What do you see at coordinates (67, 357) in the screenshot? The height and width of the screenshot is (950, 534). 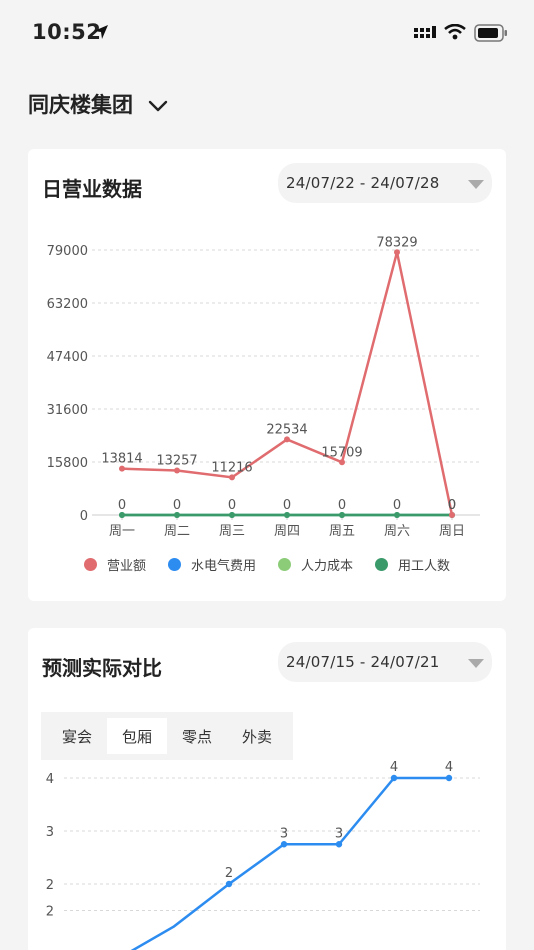 I see `y-tick-label: 47400` at bounding box center [67, 357].